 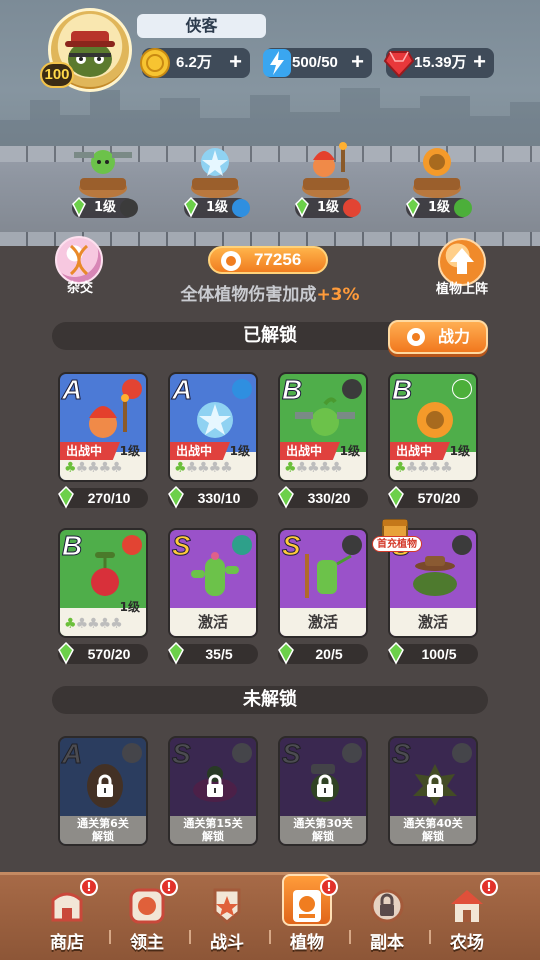 What do you see at coordinates (79, 260) in the screenshot?
I see `dna-icon` at bounding box center [79, 260].